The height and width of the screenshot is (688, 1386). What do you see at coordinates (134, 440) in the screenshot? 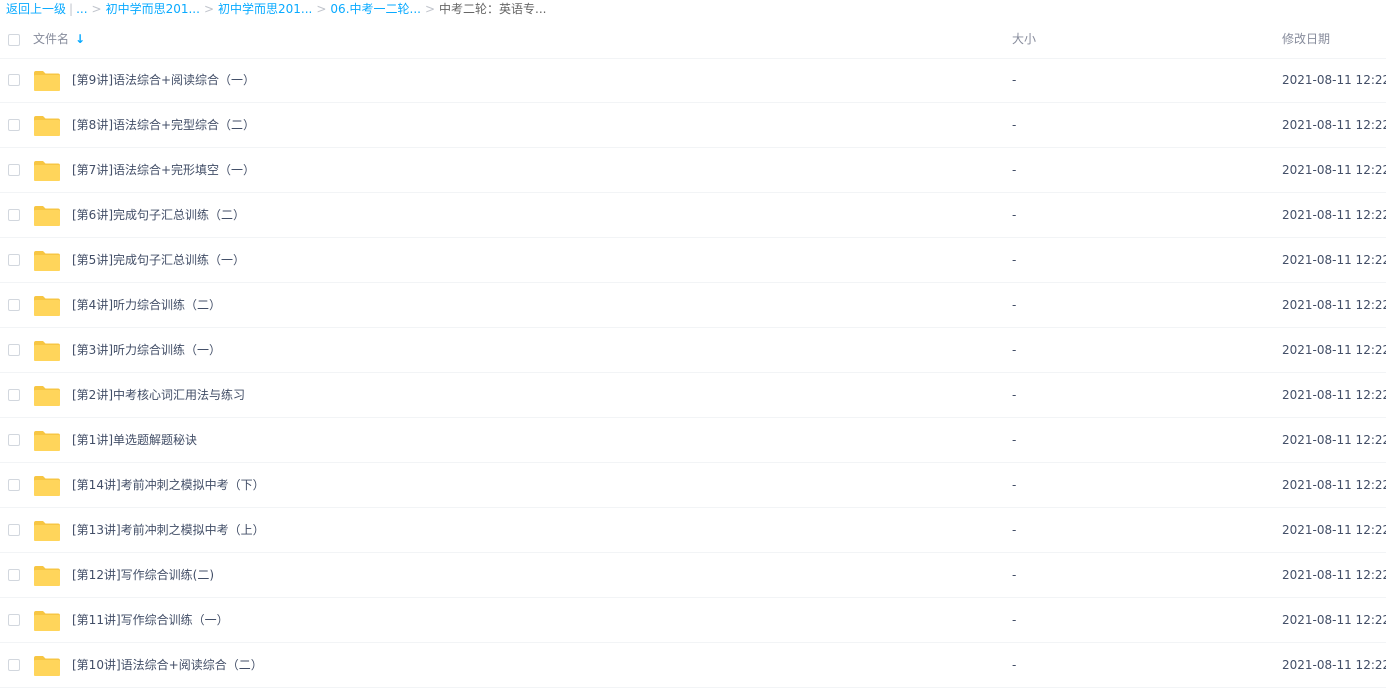
I see `file-name: [第1讲]单选题解题秘诀` at bounding box center [134, 440].